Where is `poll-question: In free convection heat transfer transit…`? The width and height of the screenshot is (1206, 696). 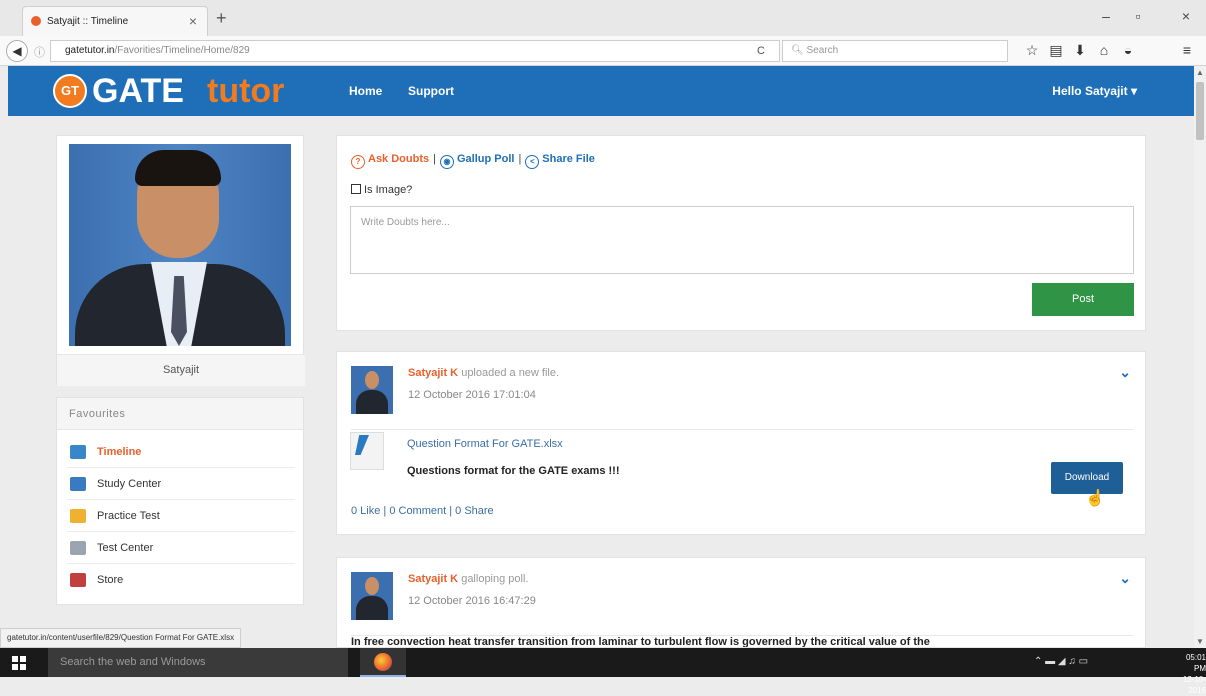
poll-question: In free convection heat transfer transit… is located at coordinates (640, 642).